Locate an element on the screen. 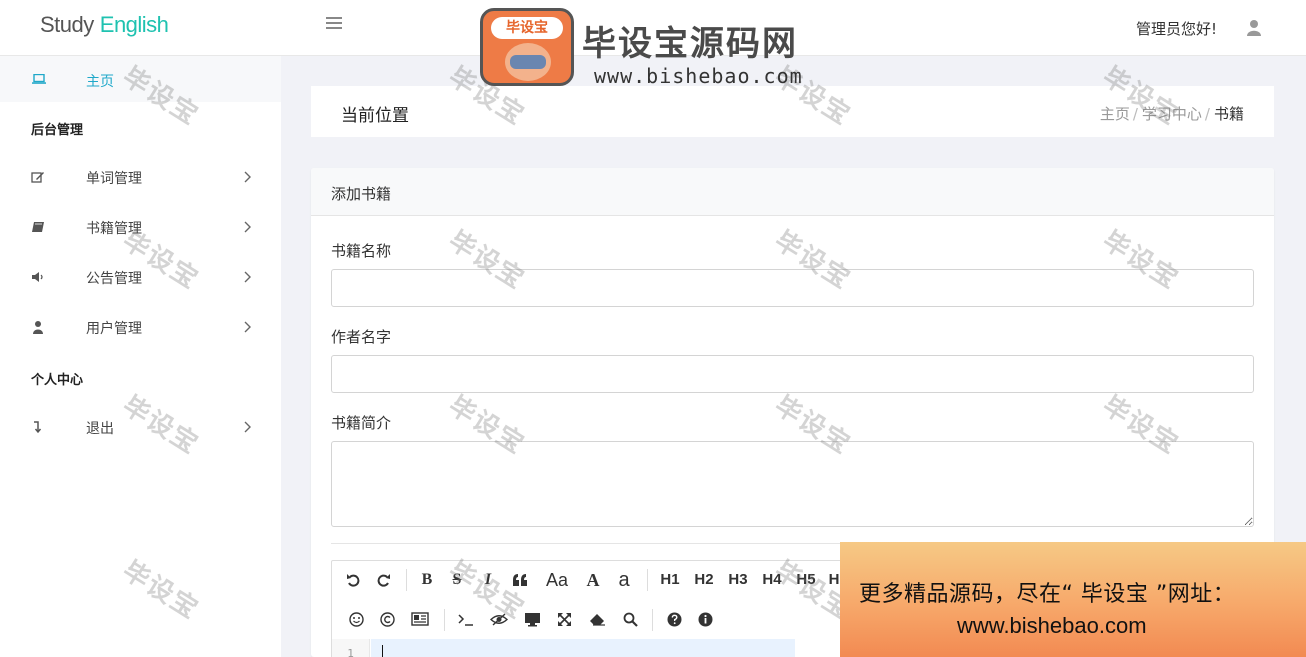  strikethrough-button: S is located at coordinates (457, 580).